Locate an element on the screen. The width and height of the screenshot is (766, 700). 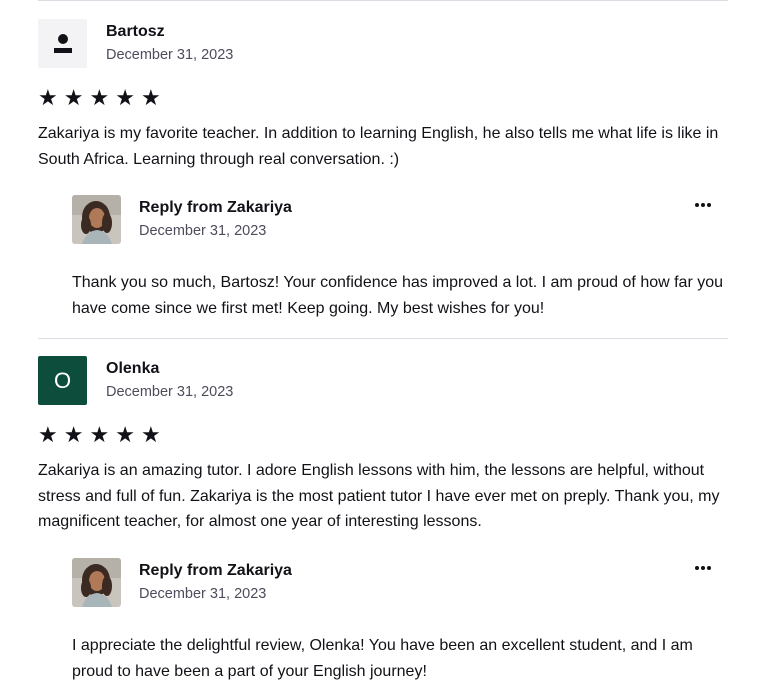
review-divider is located at coordinates (383, 338).